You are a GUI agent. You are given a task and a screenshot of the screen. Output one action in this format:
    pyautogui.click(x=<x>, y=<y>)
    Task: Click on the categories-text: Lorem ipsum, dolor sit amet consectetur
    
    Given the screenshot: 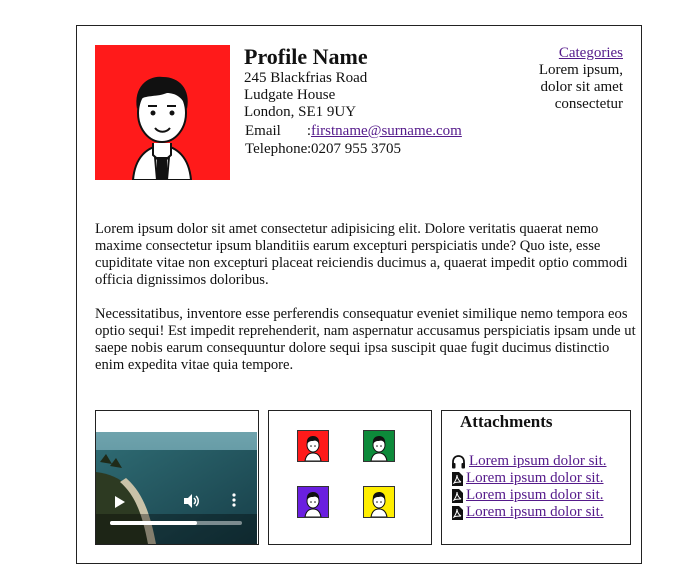 What is the action you would take?
    pyautogui.click(x=580, y=87)
    